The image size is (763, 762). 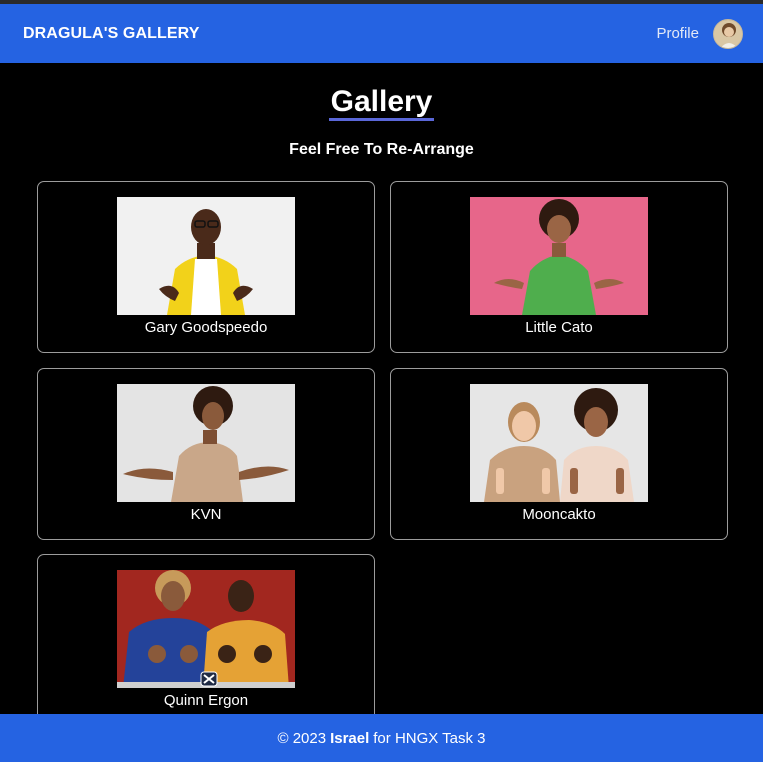 I want to click on user-avatar, so click(x=728, y=33).